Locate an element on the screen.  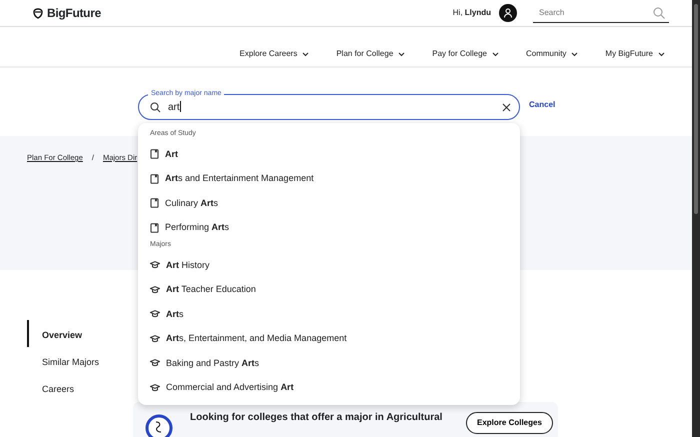
nav-menu-item: My BigFuture is located at coordinates (635, 54).